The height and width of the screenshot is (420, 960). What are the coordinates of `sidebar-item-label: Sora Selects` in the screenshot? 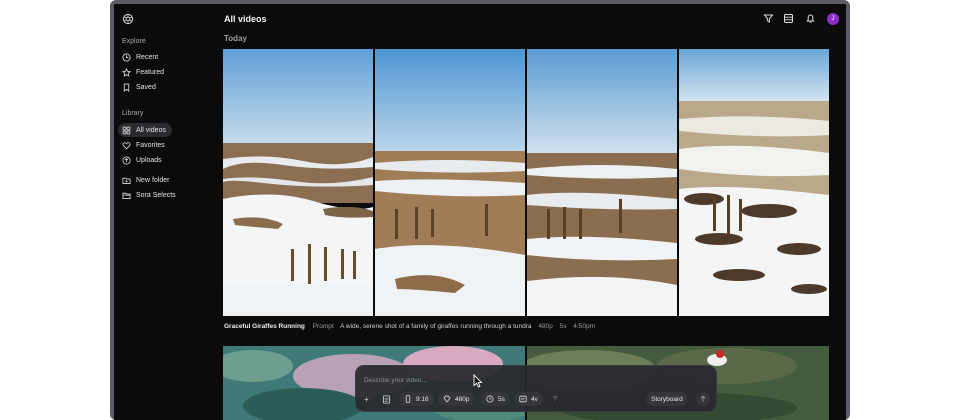 It's located at (156, 195).